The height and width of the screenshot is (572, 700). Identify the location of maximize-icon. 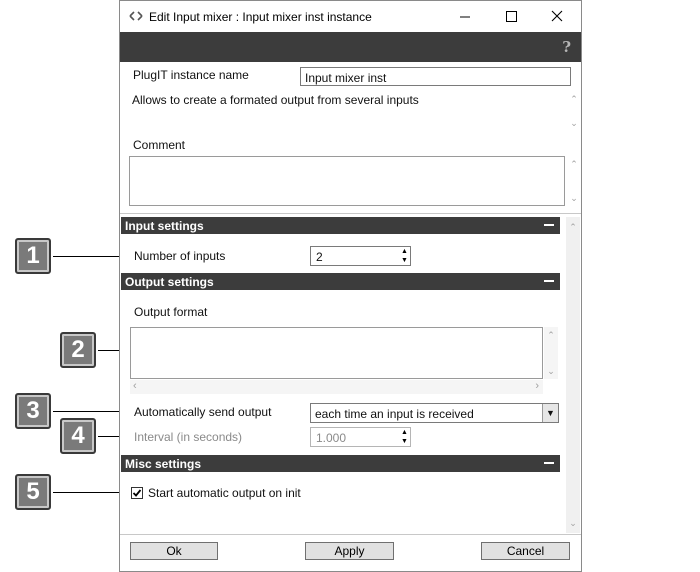
(511, 16).